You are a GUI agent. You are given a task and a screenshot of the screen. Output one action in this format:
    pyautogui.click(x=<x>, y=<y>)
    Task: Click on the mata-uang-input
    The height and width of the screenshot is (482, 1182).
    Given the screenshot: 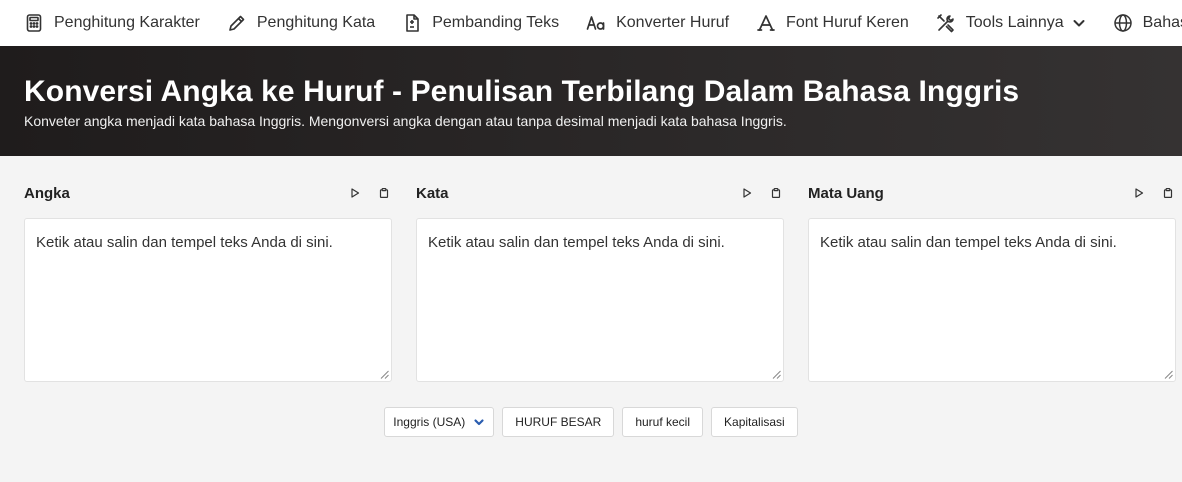 What is the action you would take?
    pyautogui.click(x=992, y=300)
    